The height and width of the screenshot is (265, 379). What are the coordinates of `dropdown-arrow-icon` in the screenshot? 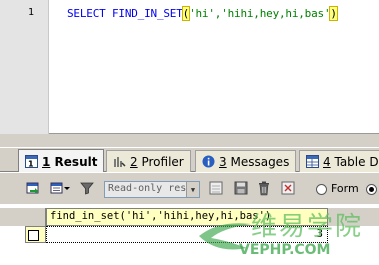 It's located at (67, 188).